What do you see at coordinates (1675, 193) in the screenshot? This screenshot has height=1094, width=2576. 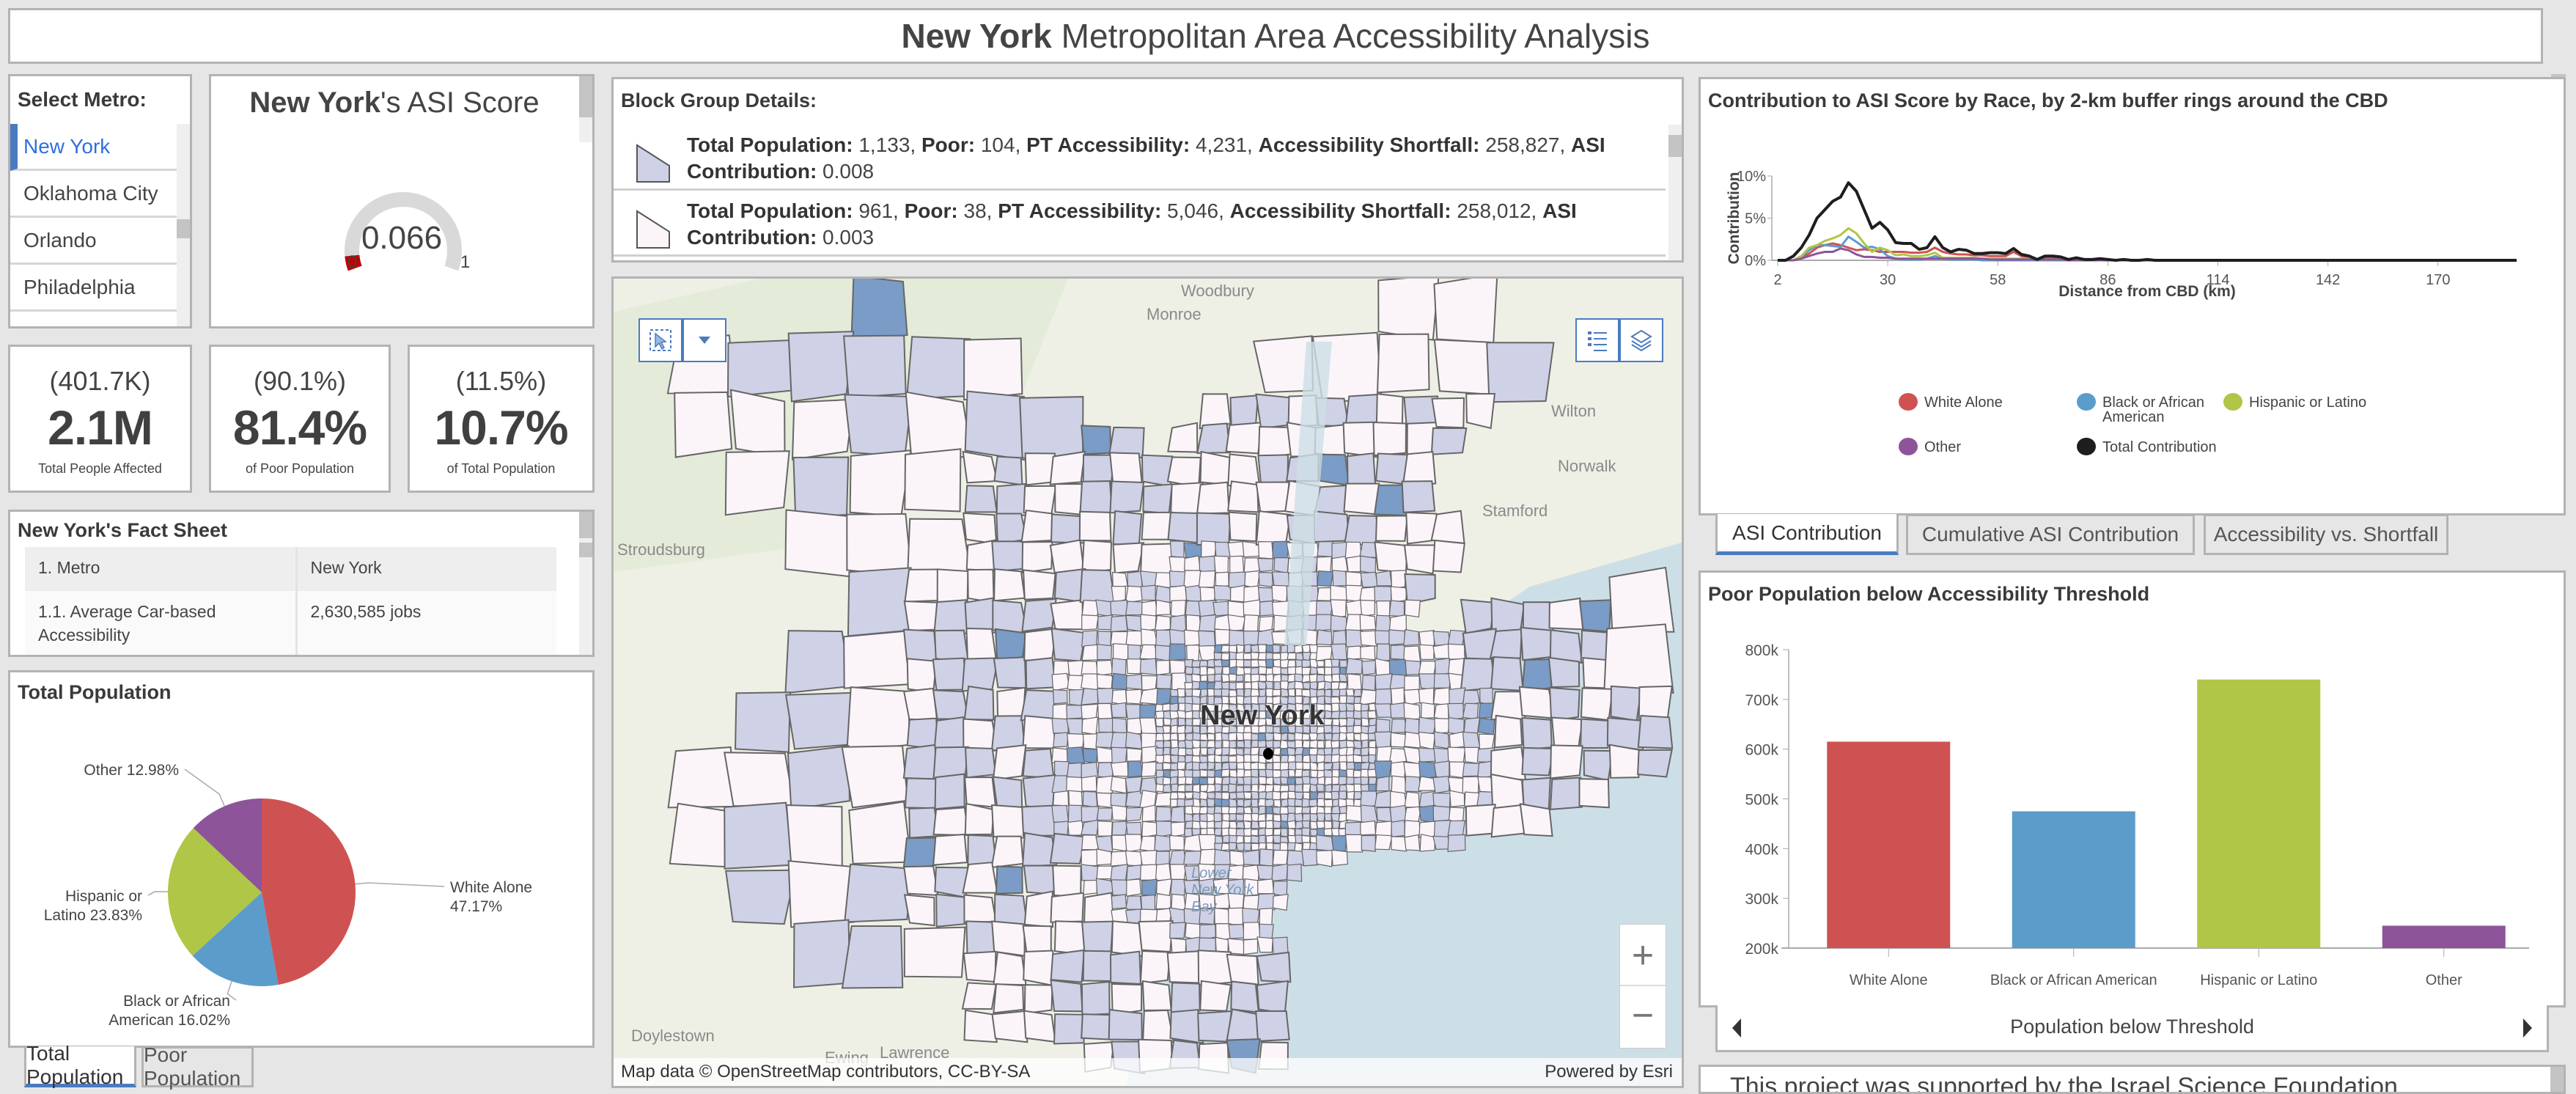 I see `block-group-scrollbar` at bounding box center [1675, 193].